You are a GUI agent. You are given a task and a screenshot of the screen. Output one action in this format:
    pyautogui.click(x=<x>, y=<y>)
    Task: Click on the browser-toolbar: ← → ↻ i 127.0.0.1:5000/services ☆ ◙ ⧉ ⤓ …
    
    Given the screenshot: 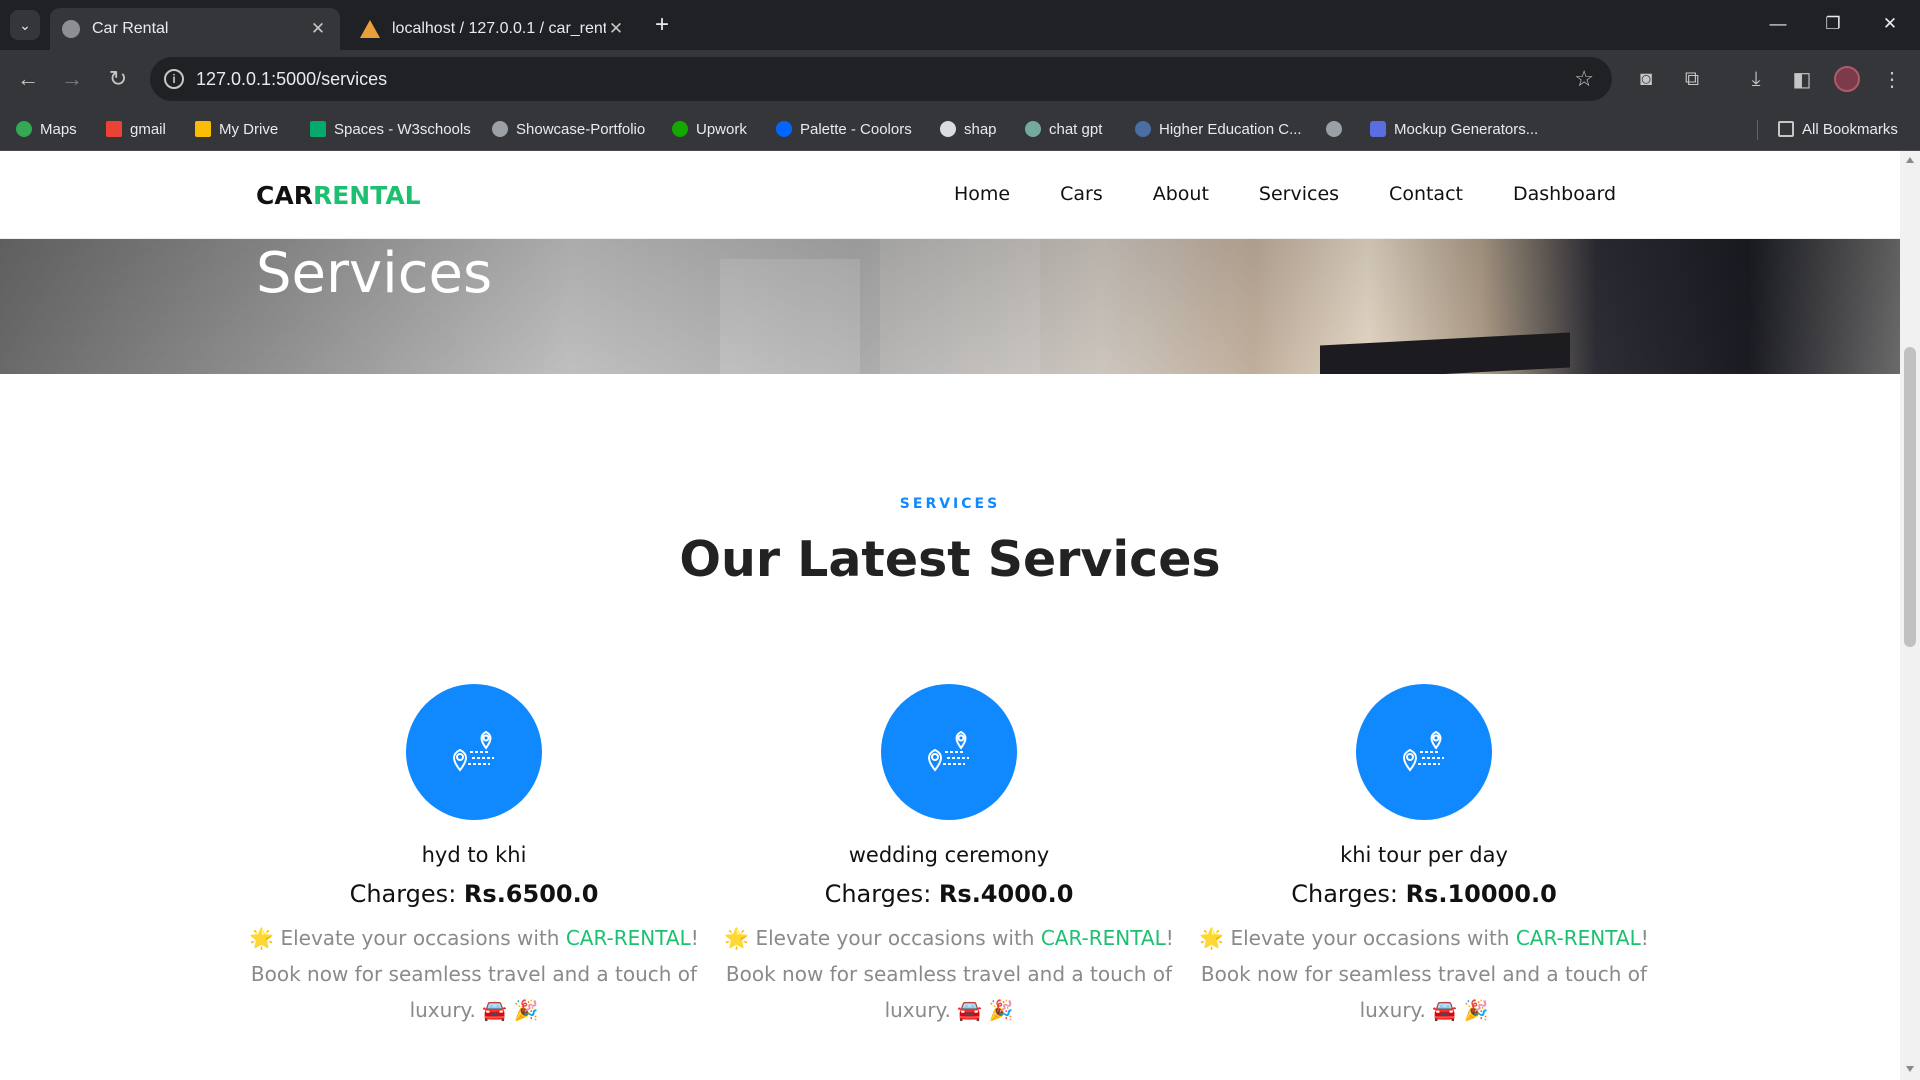 What is the action you would take?
    pyautogui.click(x=960, y=79)
    